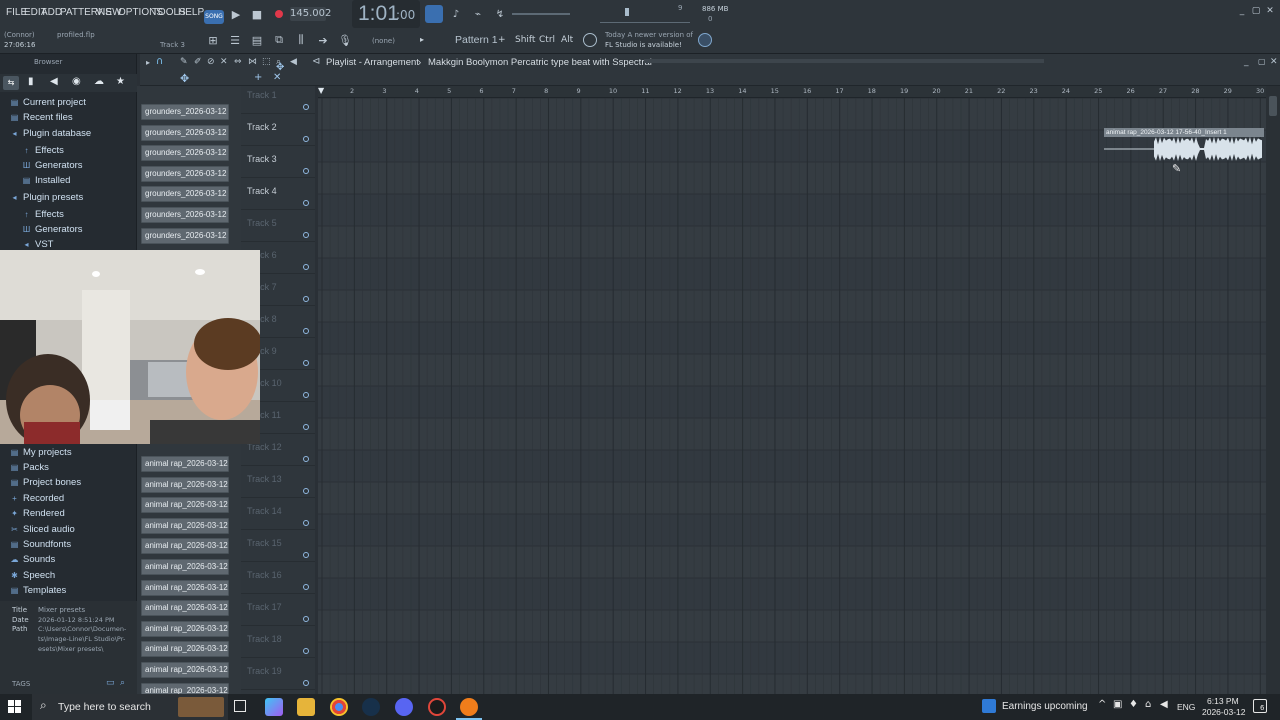 This screenshot has height=720, width=1280. I want to click on track-name: Track 15, so click(264, 543).